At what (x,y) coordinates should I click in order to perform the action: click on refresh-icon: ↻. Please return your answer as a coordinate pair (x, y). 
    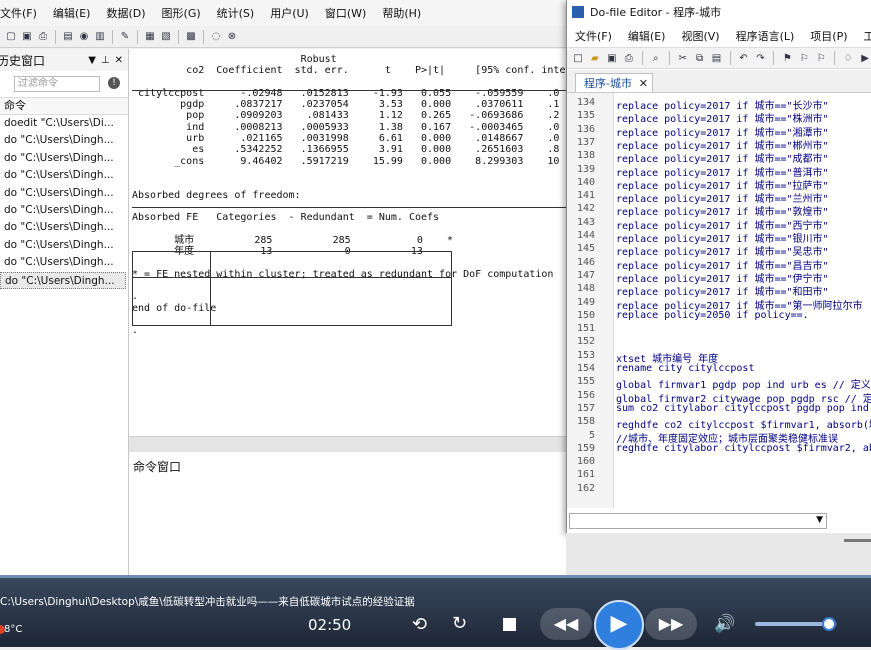
    Looking at the image, I should click on (459, 623).